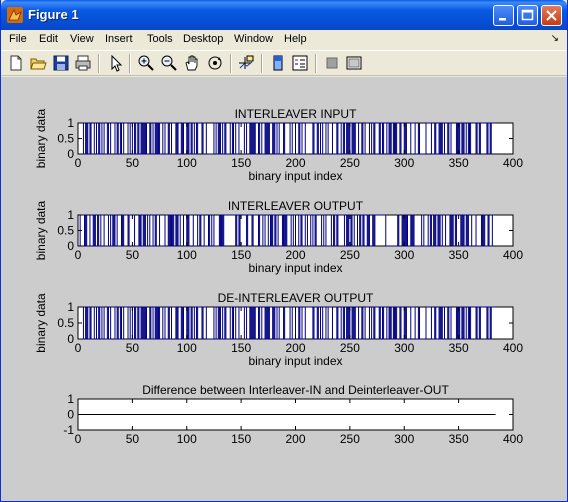 This screenshot has width=568, height=502. Describe the element at coordinates (116, 63) in the screenshot. I see `pointer-icon` at that location.